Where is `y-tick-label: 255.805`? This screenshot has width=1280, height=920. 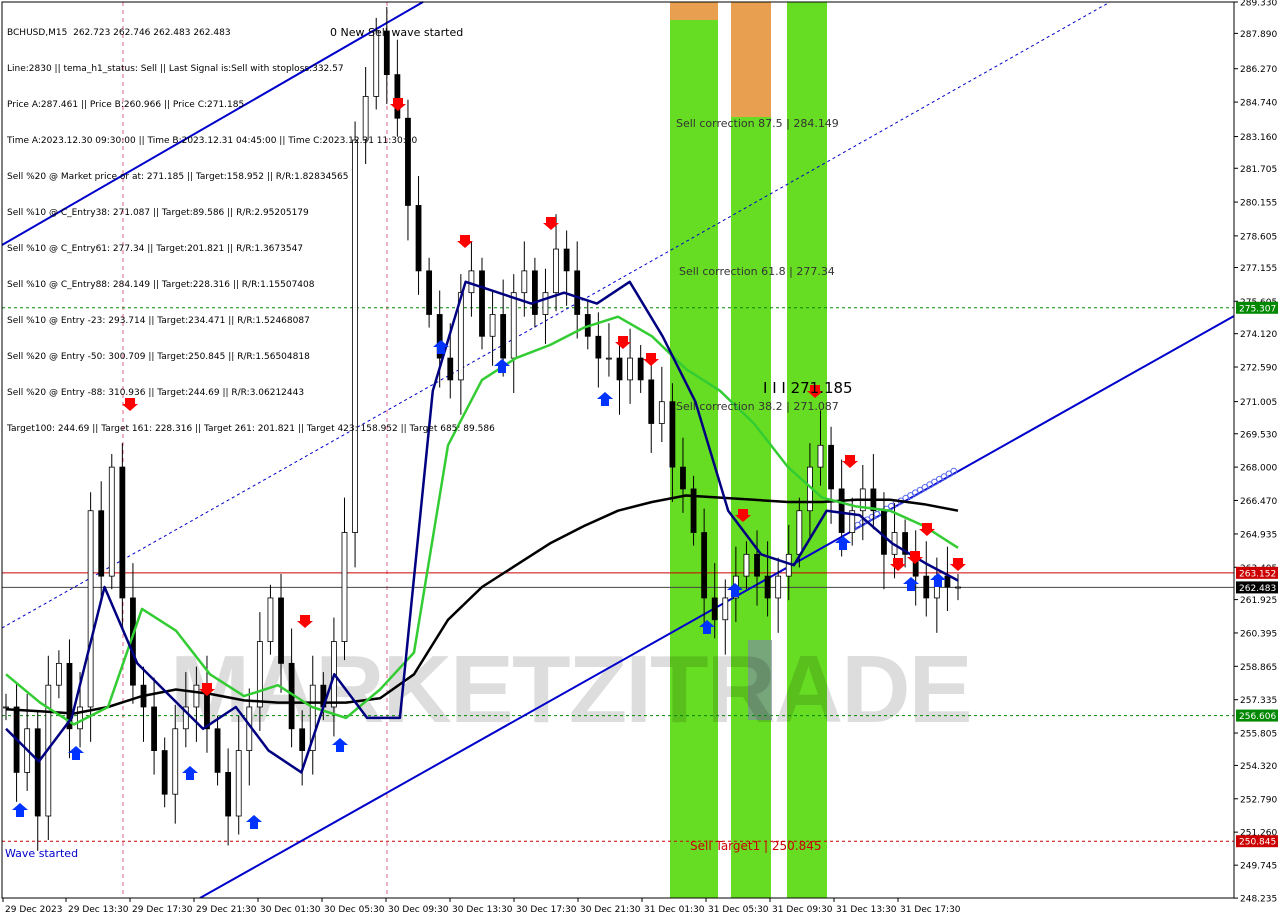 y-tick-label: 255.805 is located at coordinates (1258, 735).